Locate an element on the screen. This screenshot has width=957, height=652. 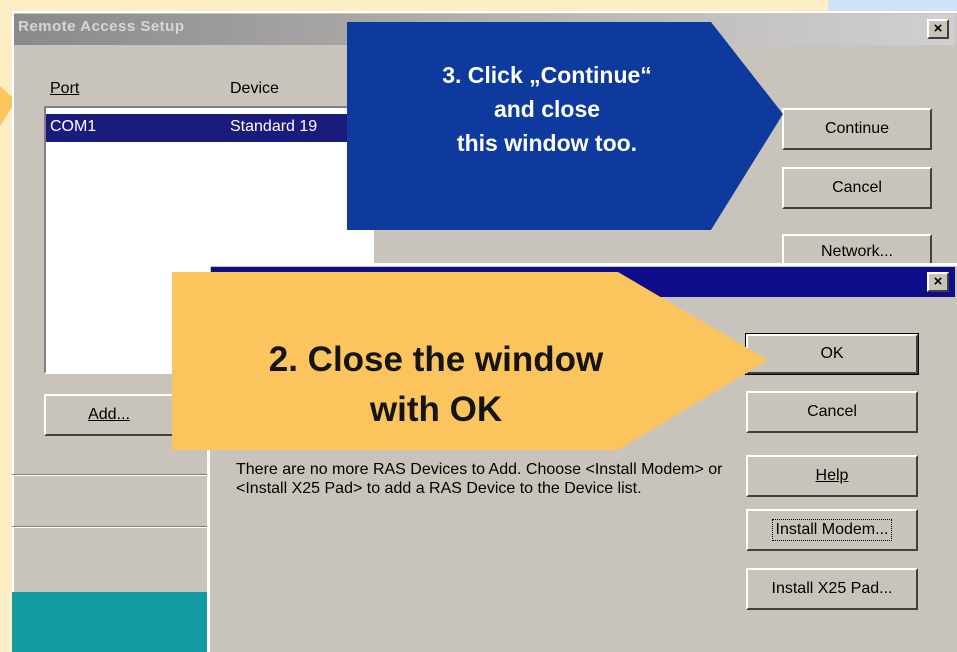
cancel-button-main: Cancel is located at coordinates (857, 188).